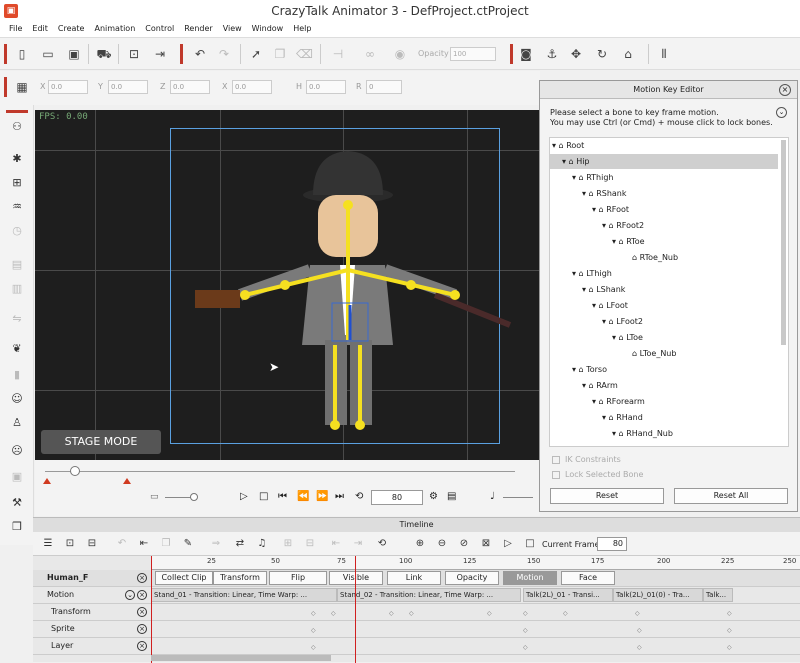  I want to click on camera-icon: ◙, so click(526, 54).